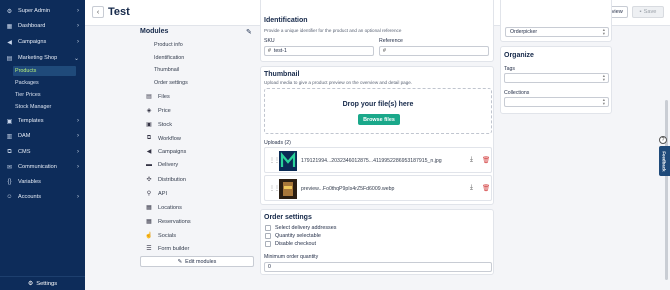 This screenshot has height=290, width=670. What do you see at coordinates (98, 12) in the screenshot?
I see `back-button: ‹` at bounding box center [98, 12].